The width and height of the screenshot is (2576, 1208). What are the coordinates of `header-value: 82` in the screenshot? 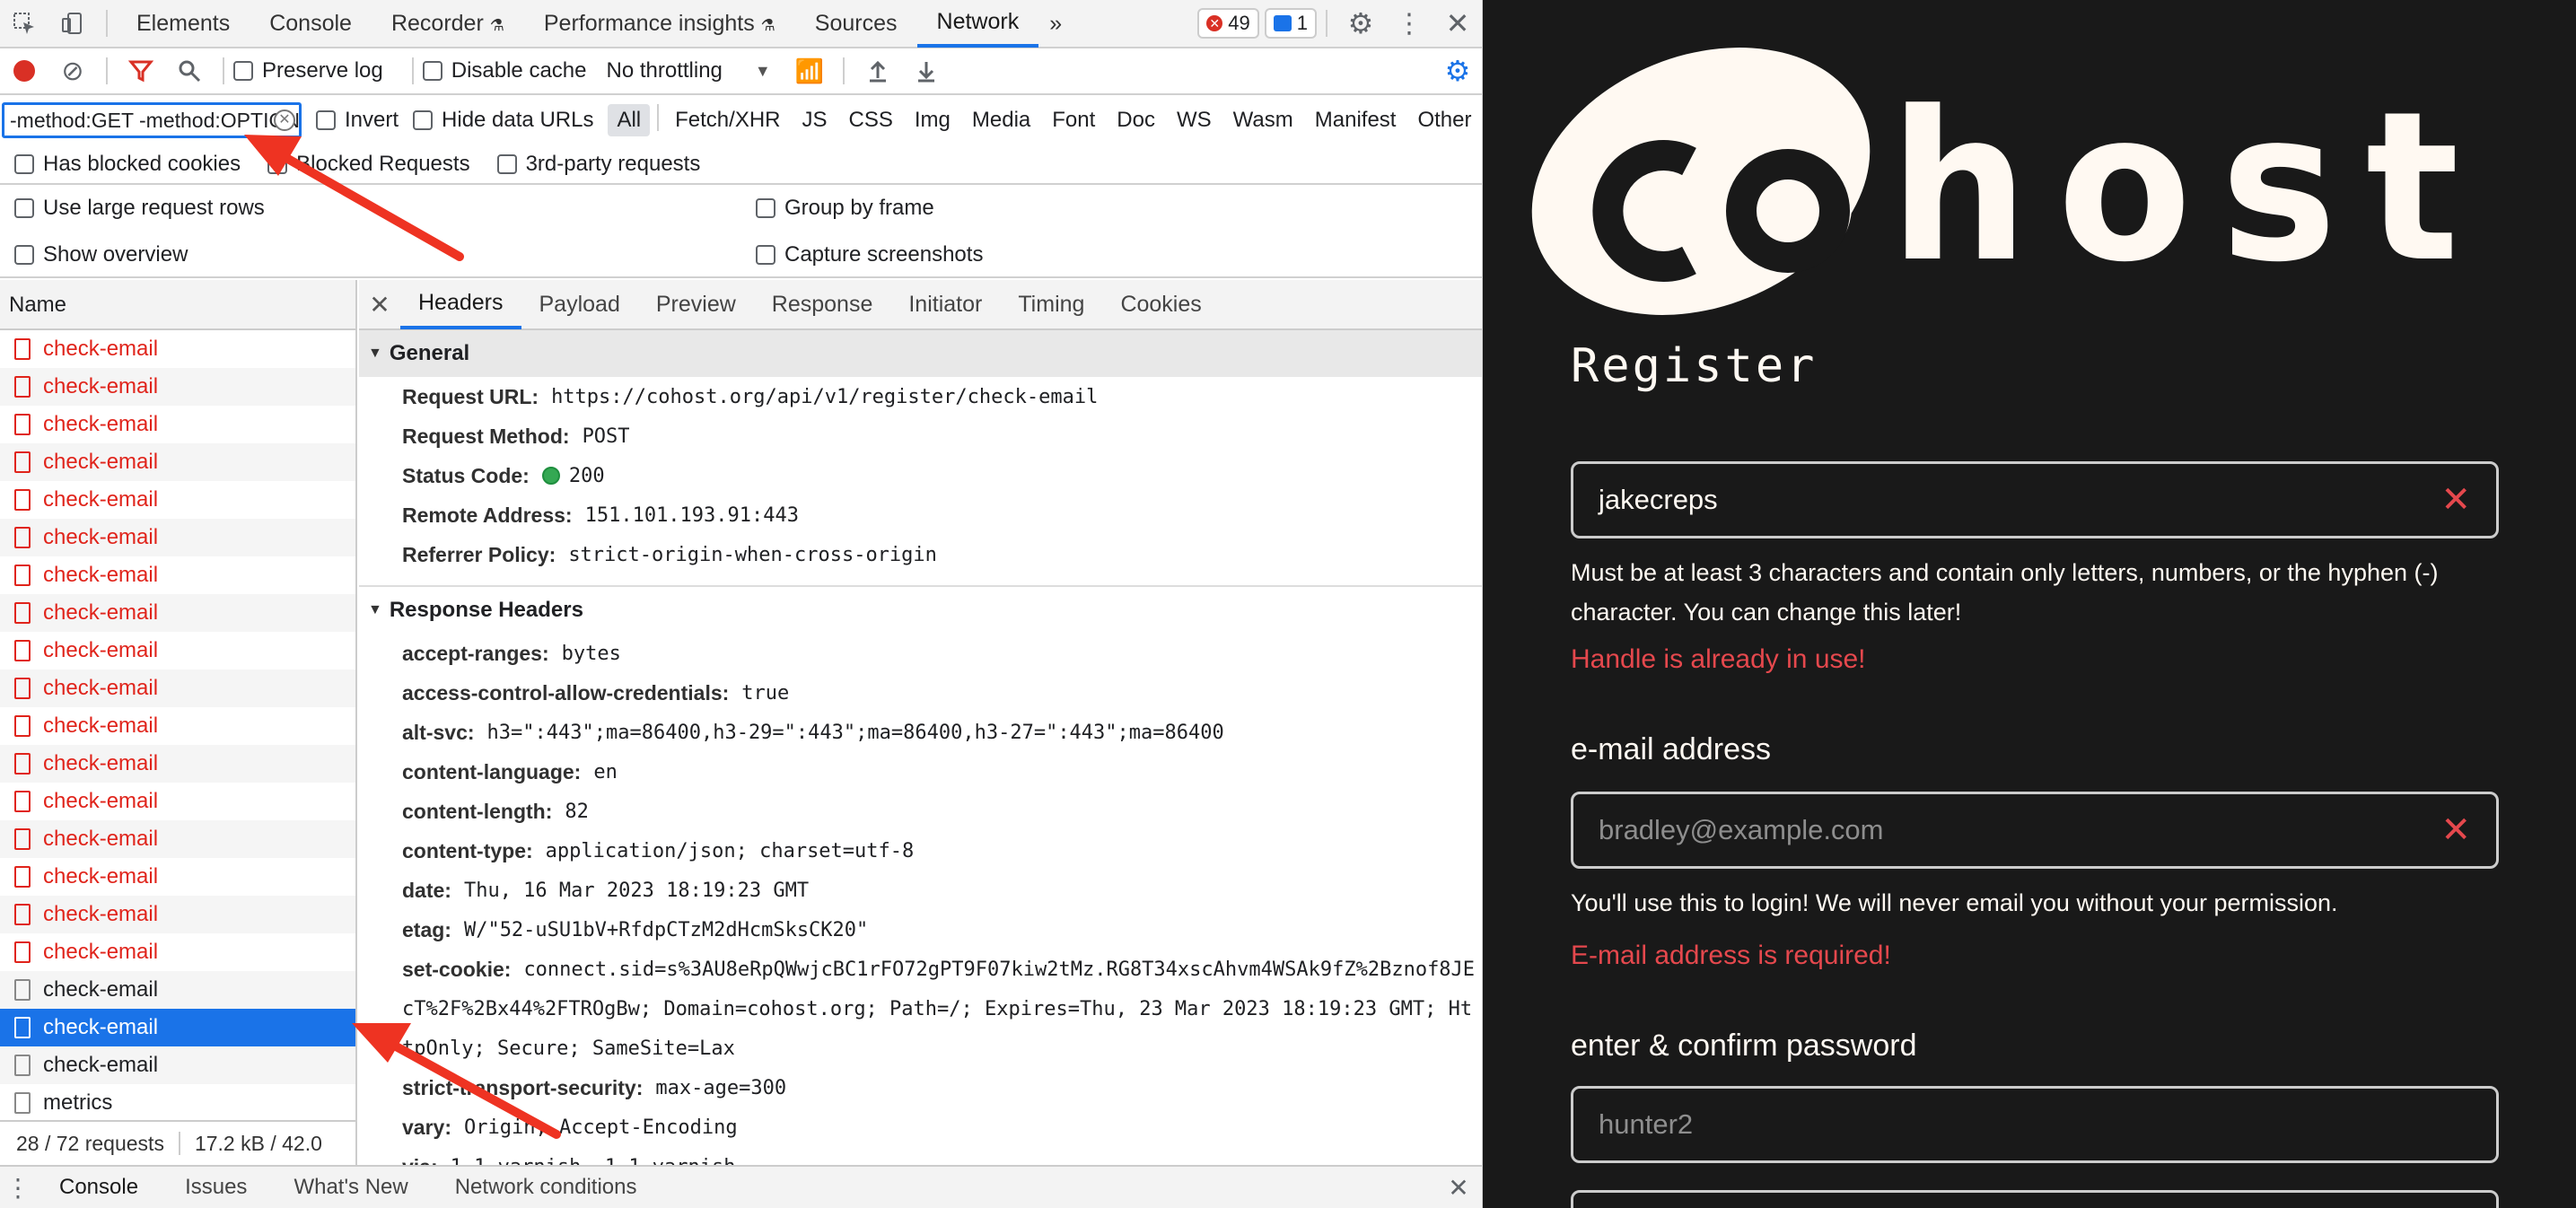 It's located at (577, 812).